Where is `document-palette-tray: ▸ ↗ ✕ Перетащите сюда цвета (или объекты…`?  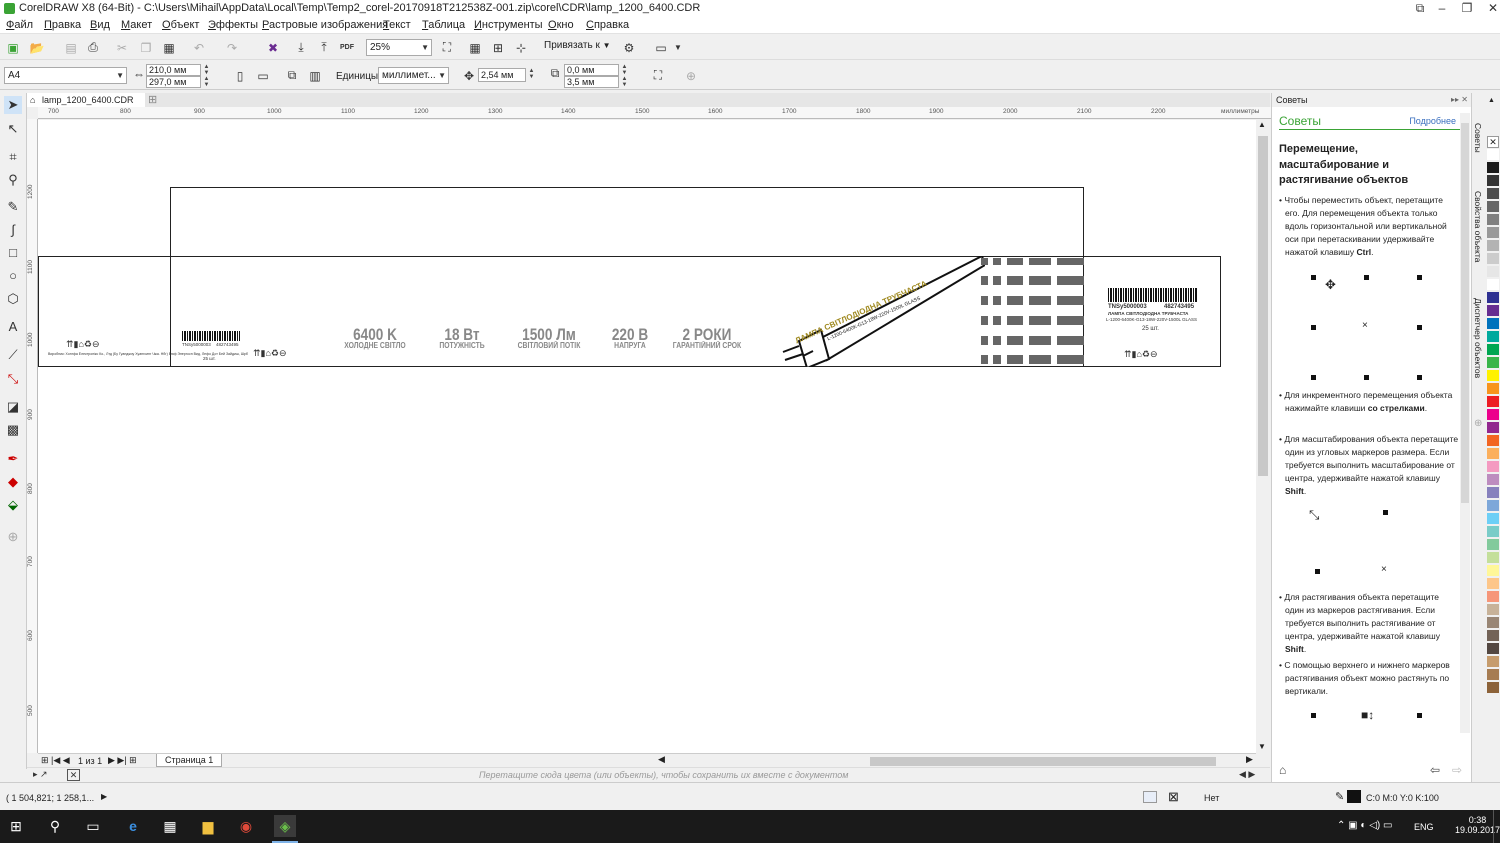 document-palette-tray: ▸ ↗ ✕ Перетащите сюда цвета (или объекты… is located at coordinates (648, 774).